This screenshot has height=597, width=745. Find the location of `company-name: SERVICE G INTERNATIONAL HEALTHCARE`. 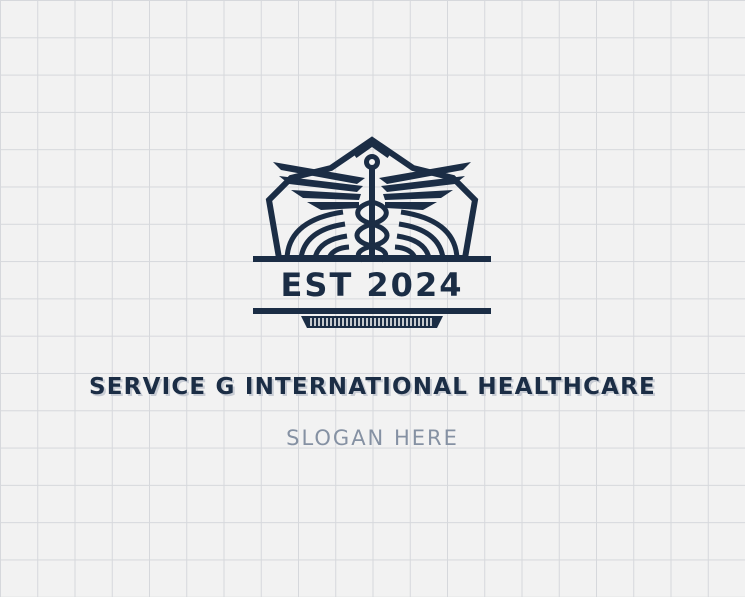

company-name: SERVICE G INTERNATIONAL HEALTHCARE is located at coordinates (372, 387).